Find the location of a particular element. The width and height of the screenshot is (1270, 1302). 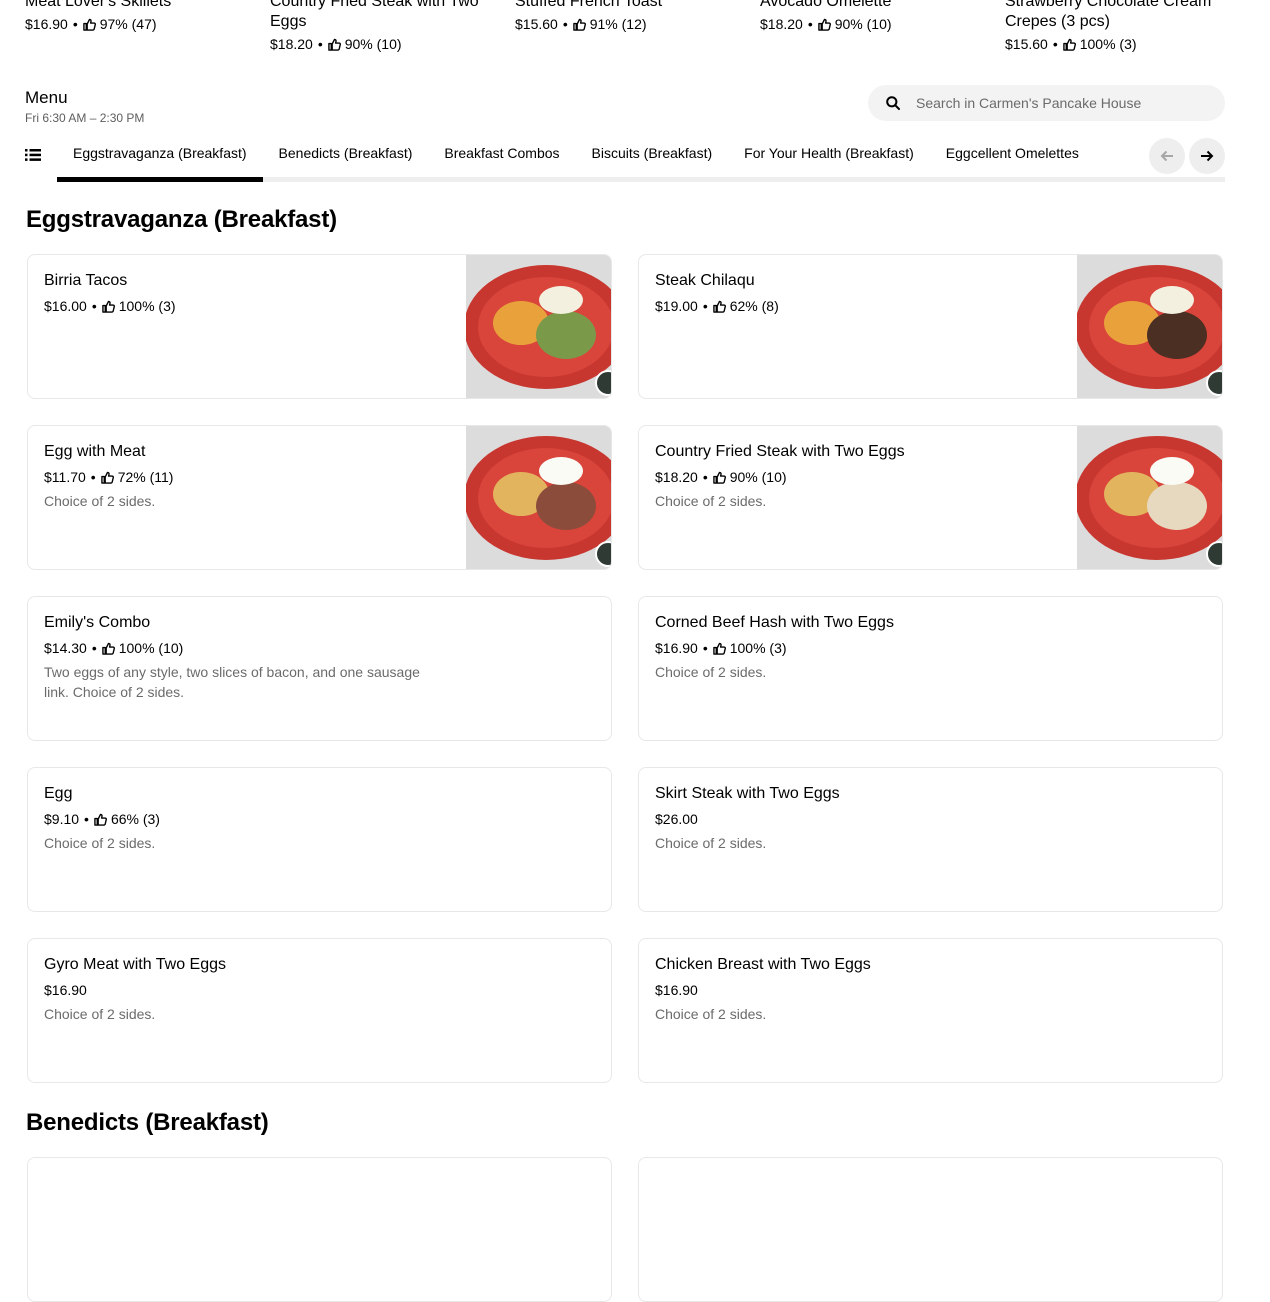

menu-item-card: Birria Tacos $16.00 • 100% (3) is located at coordinates (319, 326).